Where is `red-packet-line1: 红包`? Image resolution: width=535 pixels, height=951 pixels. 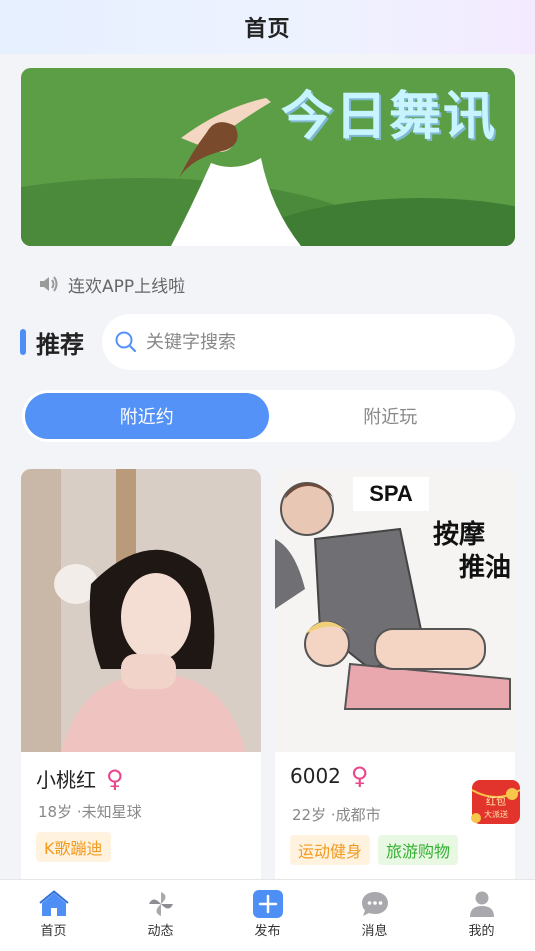
red-packet-line1: 红包 is located at coordinates (496, 801).